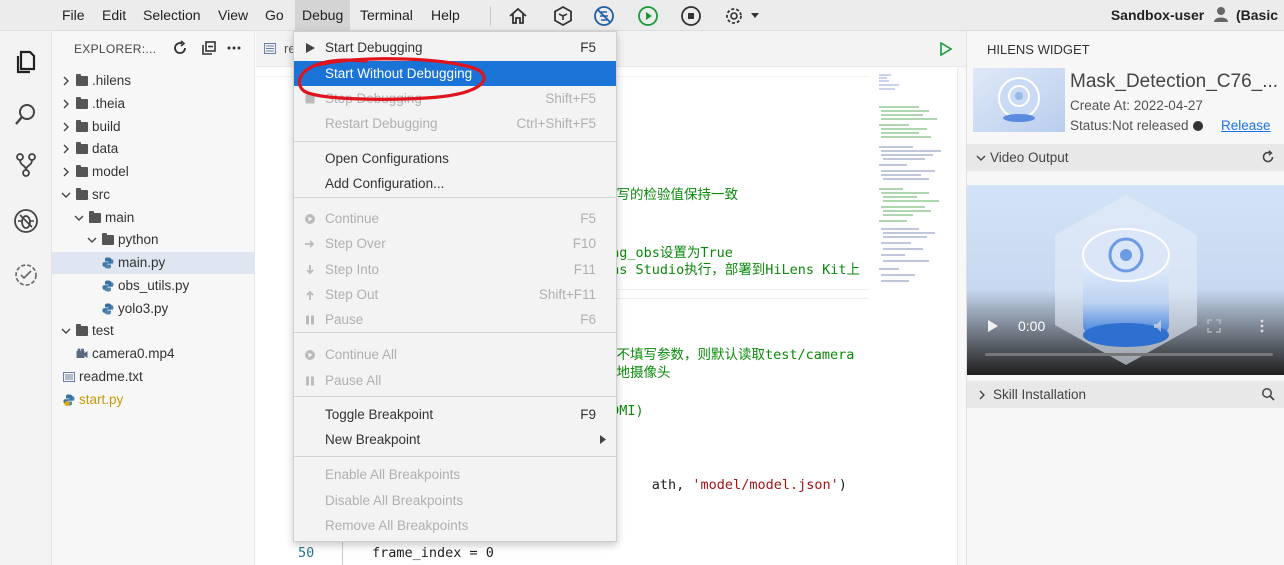 The image size is (1284, 565). I want to click on caret-down-icon, so click(755, 16).